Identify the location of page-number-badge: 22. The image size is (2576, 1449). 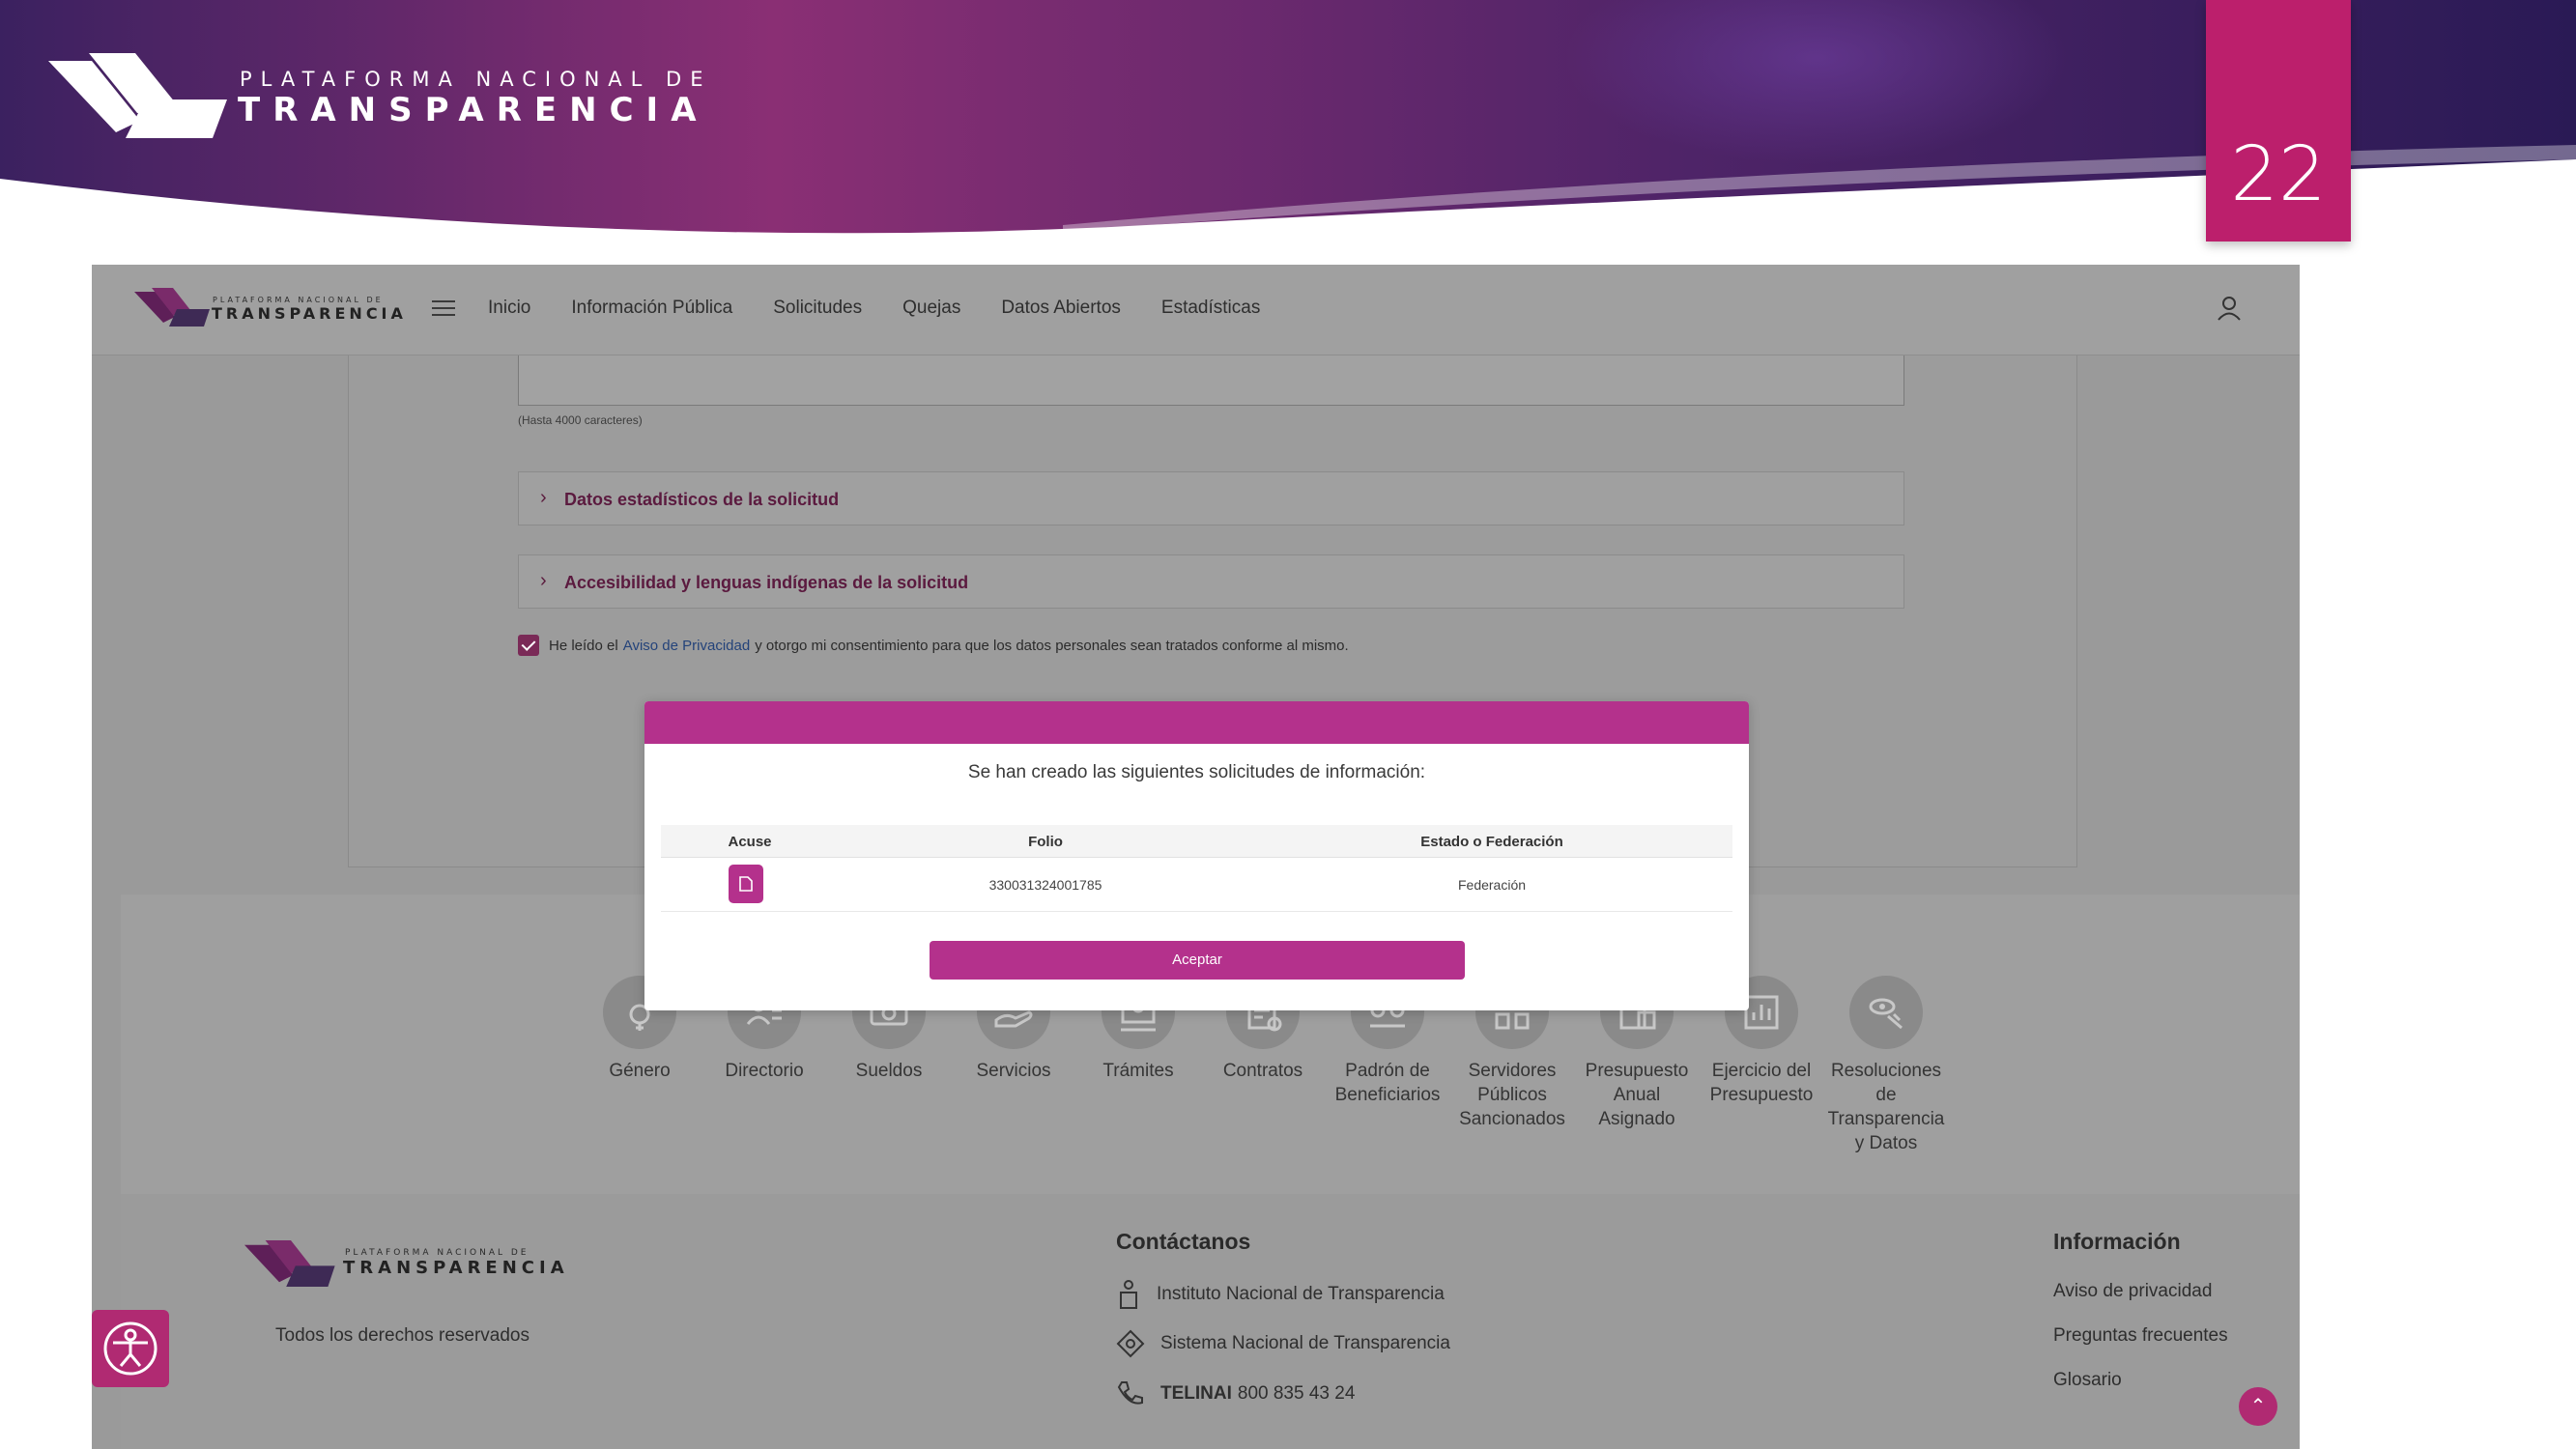
(2279, 121).